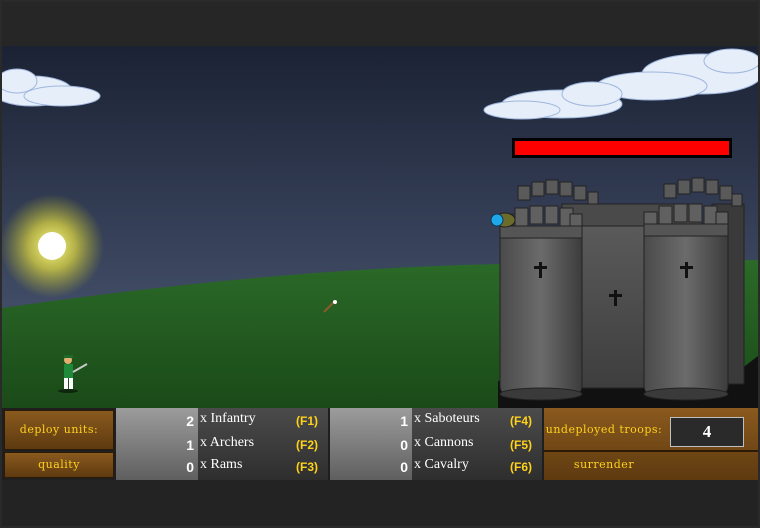 The image size is (760, 528). I want to click on sun, so click(52, 246).